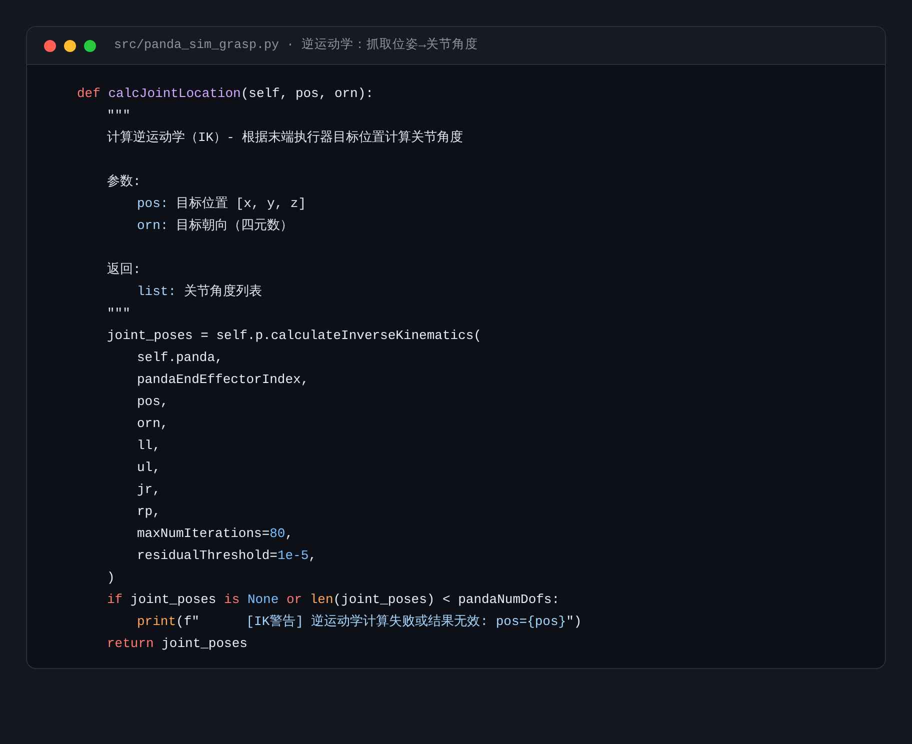 This screenshot has height=744, width=912. What do you see at coordinates (294, 336) in the screenshot?
I see `code-line: joint_poses = self.p.calculateInverseKinematics(` at bounding box center [294, 336].